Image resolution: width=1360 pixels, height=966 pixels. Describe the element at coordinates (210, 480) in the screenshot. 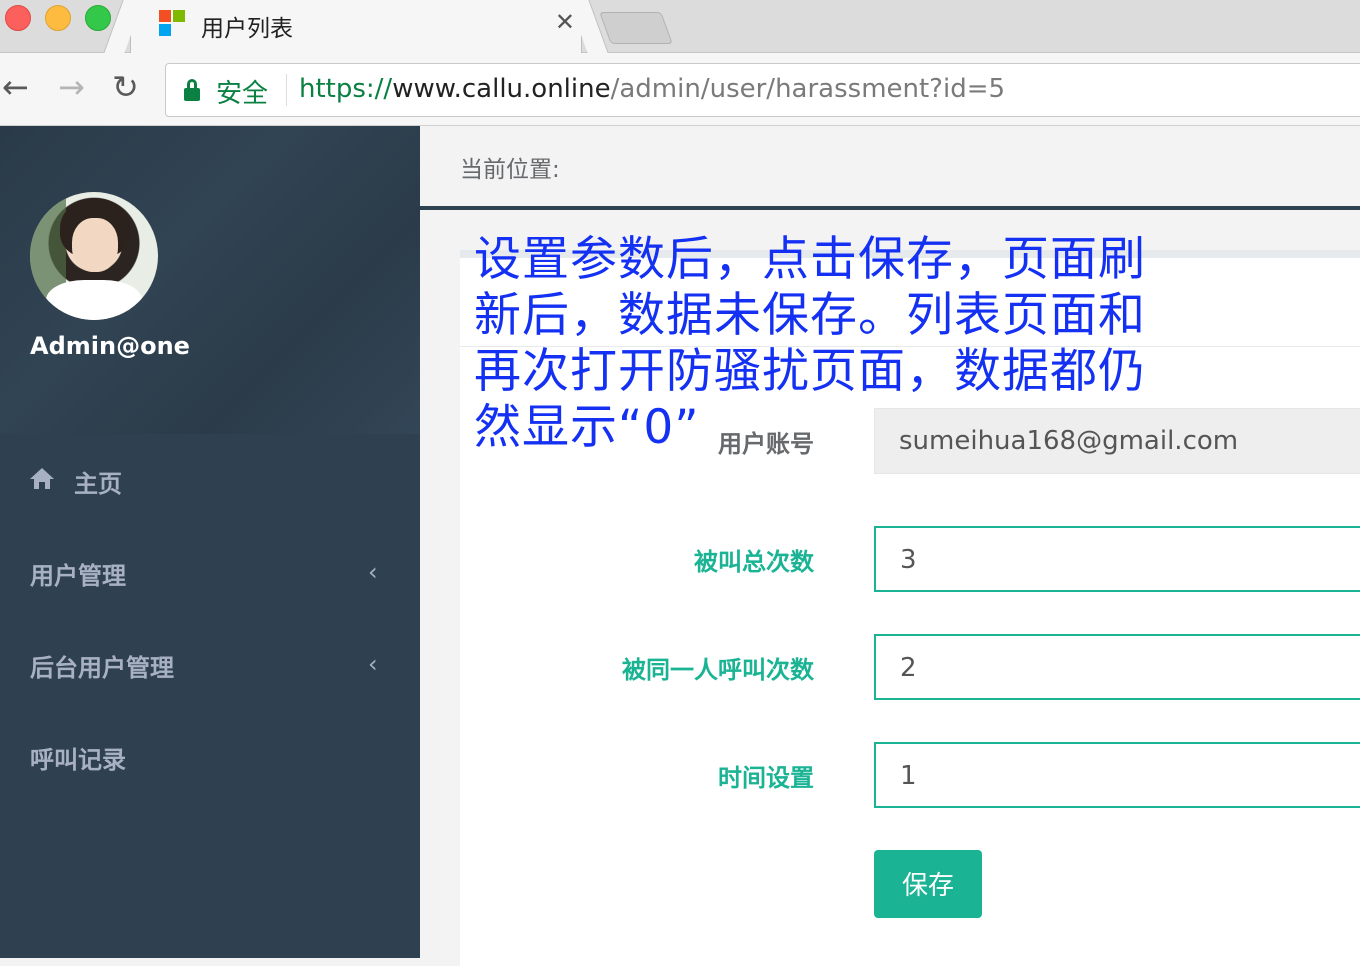

I see `sidebar-item-home: 主页` at that location.